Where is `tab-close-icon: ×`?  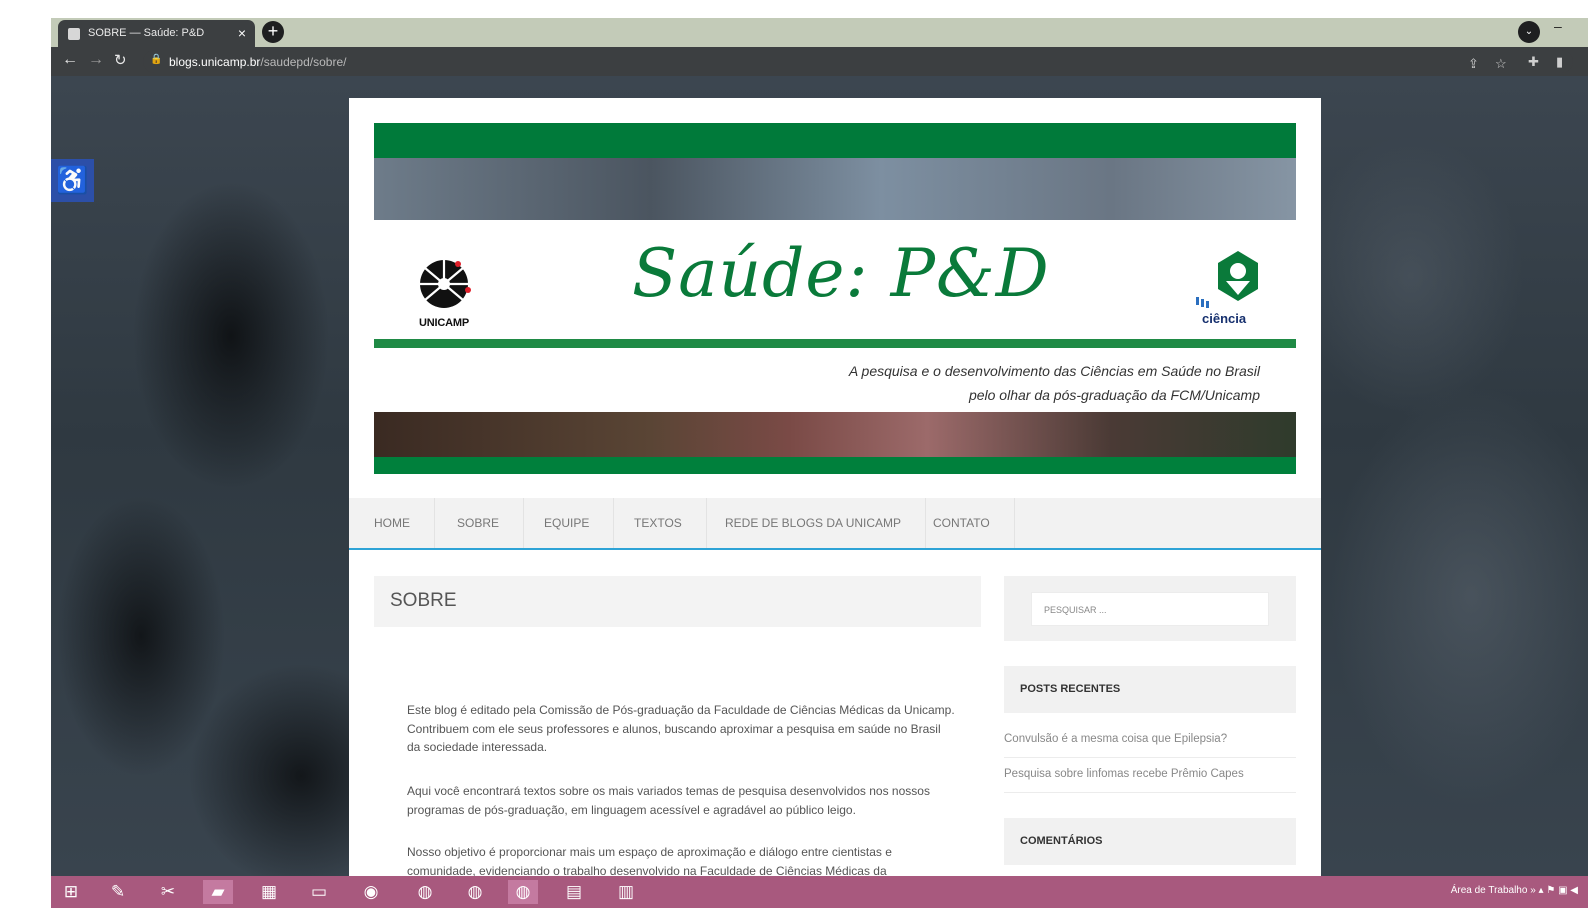 tab-close-icon: × is located at coordinates (242, 33).